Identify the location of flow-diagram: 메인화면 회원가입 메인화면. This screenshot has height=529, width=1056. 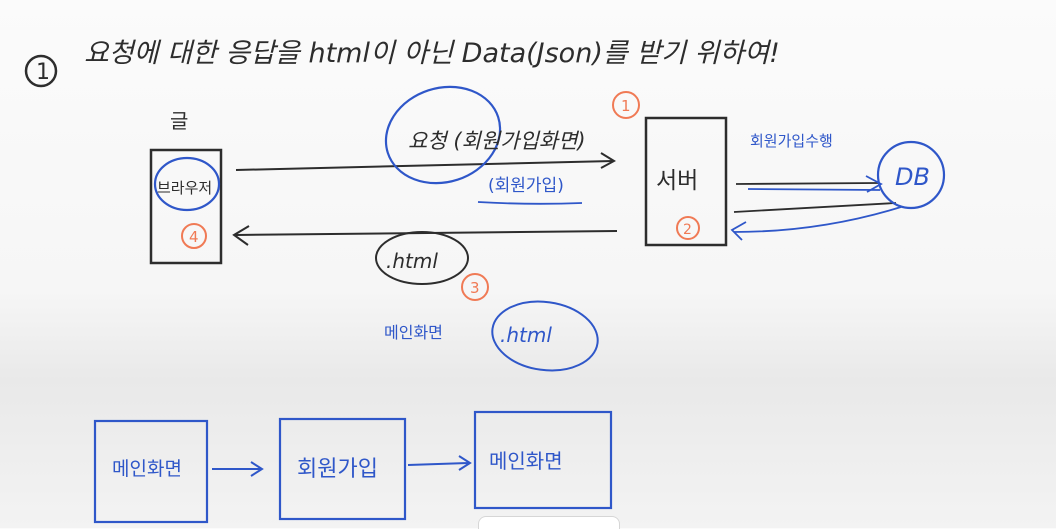
(353, 467).